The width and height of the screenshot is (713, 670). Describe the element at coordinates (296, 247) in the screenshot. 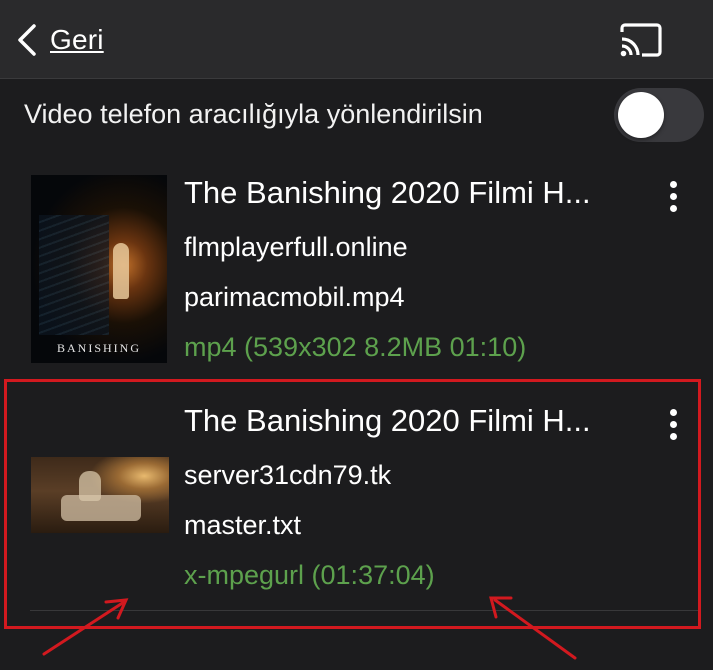

I see `video-domain: flmplayerfull.online` at that location.